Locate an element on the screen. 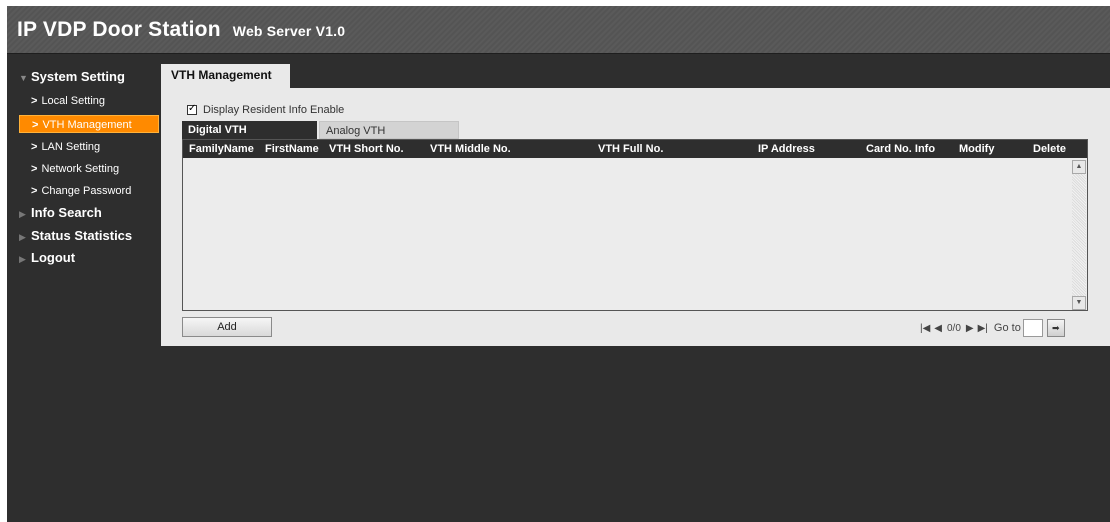  sidebar-item-label: LAN Setting is located at coordinates (71, 147).